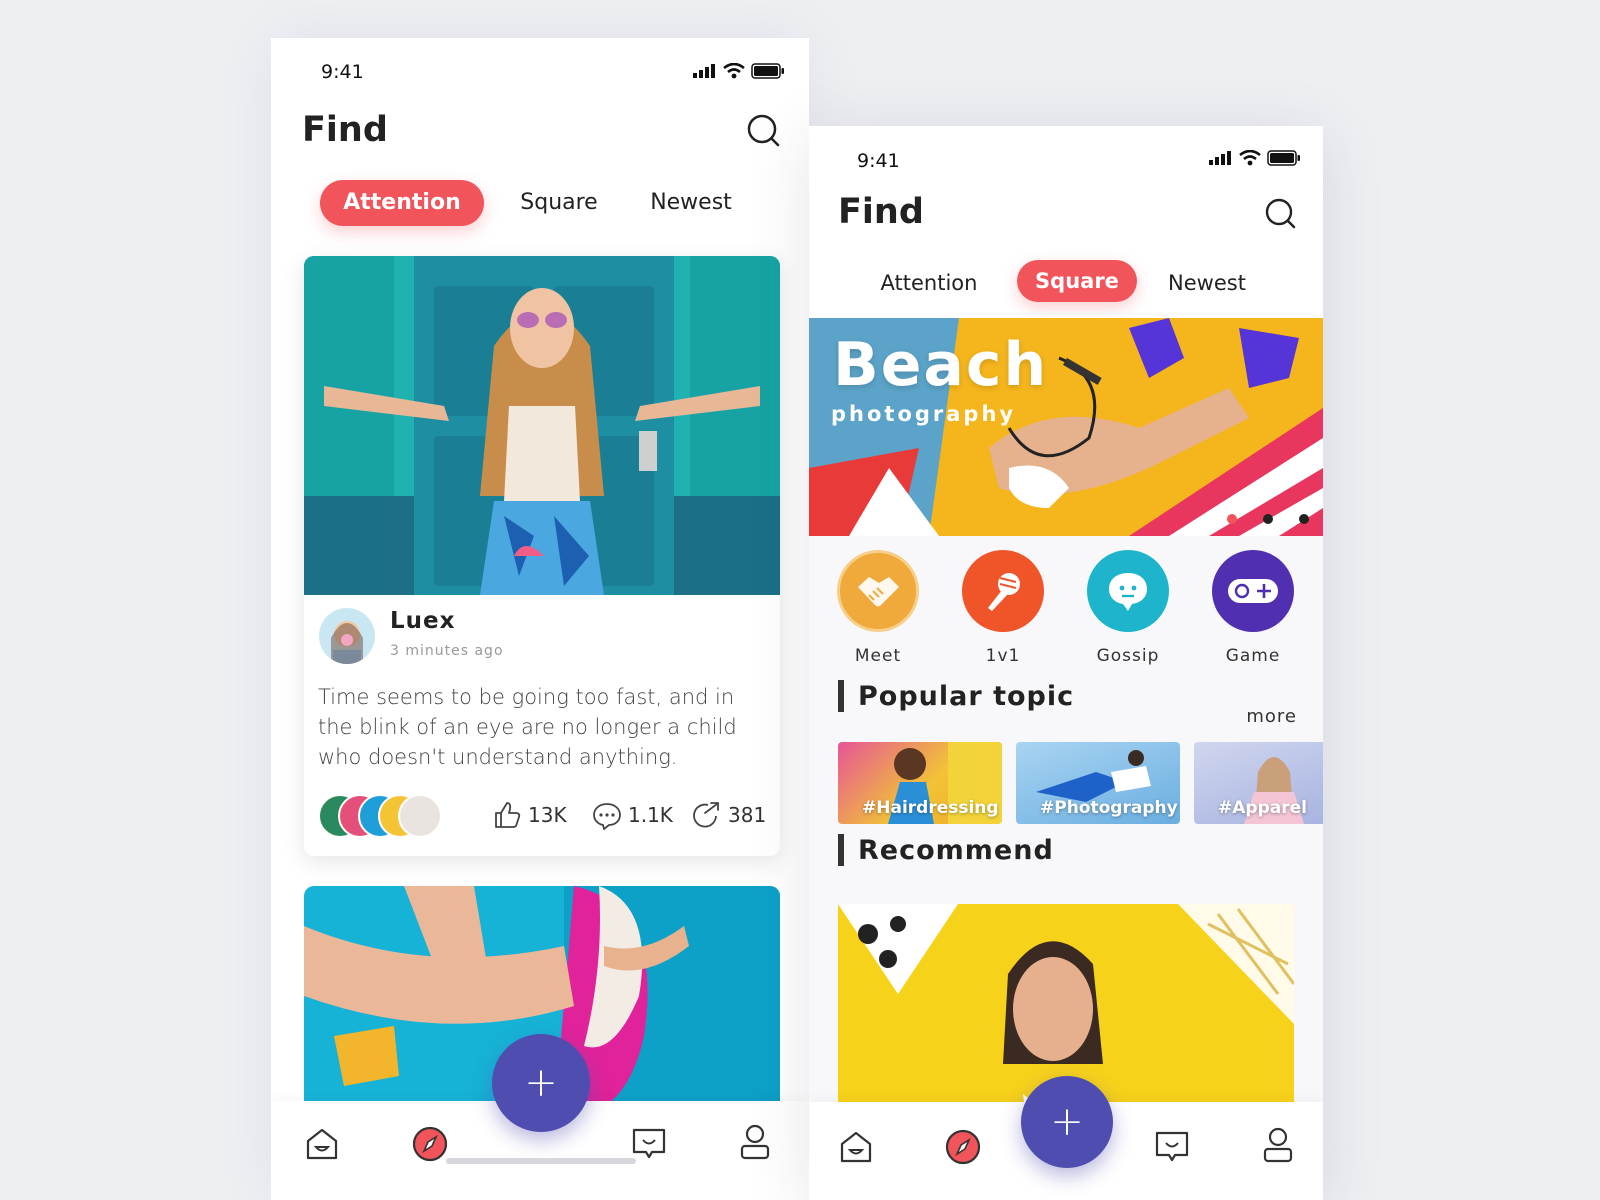 The image size is (1600, 1200). Describe the element at coordinates (956, 850) in the screenshot. I see `section-title: Recommend` at that location.